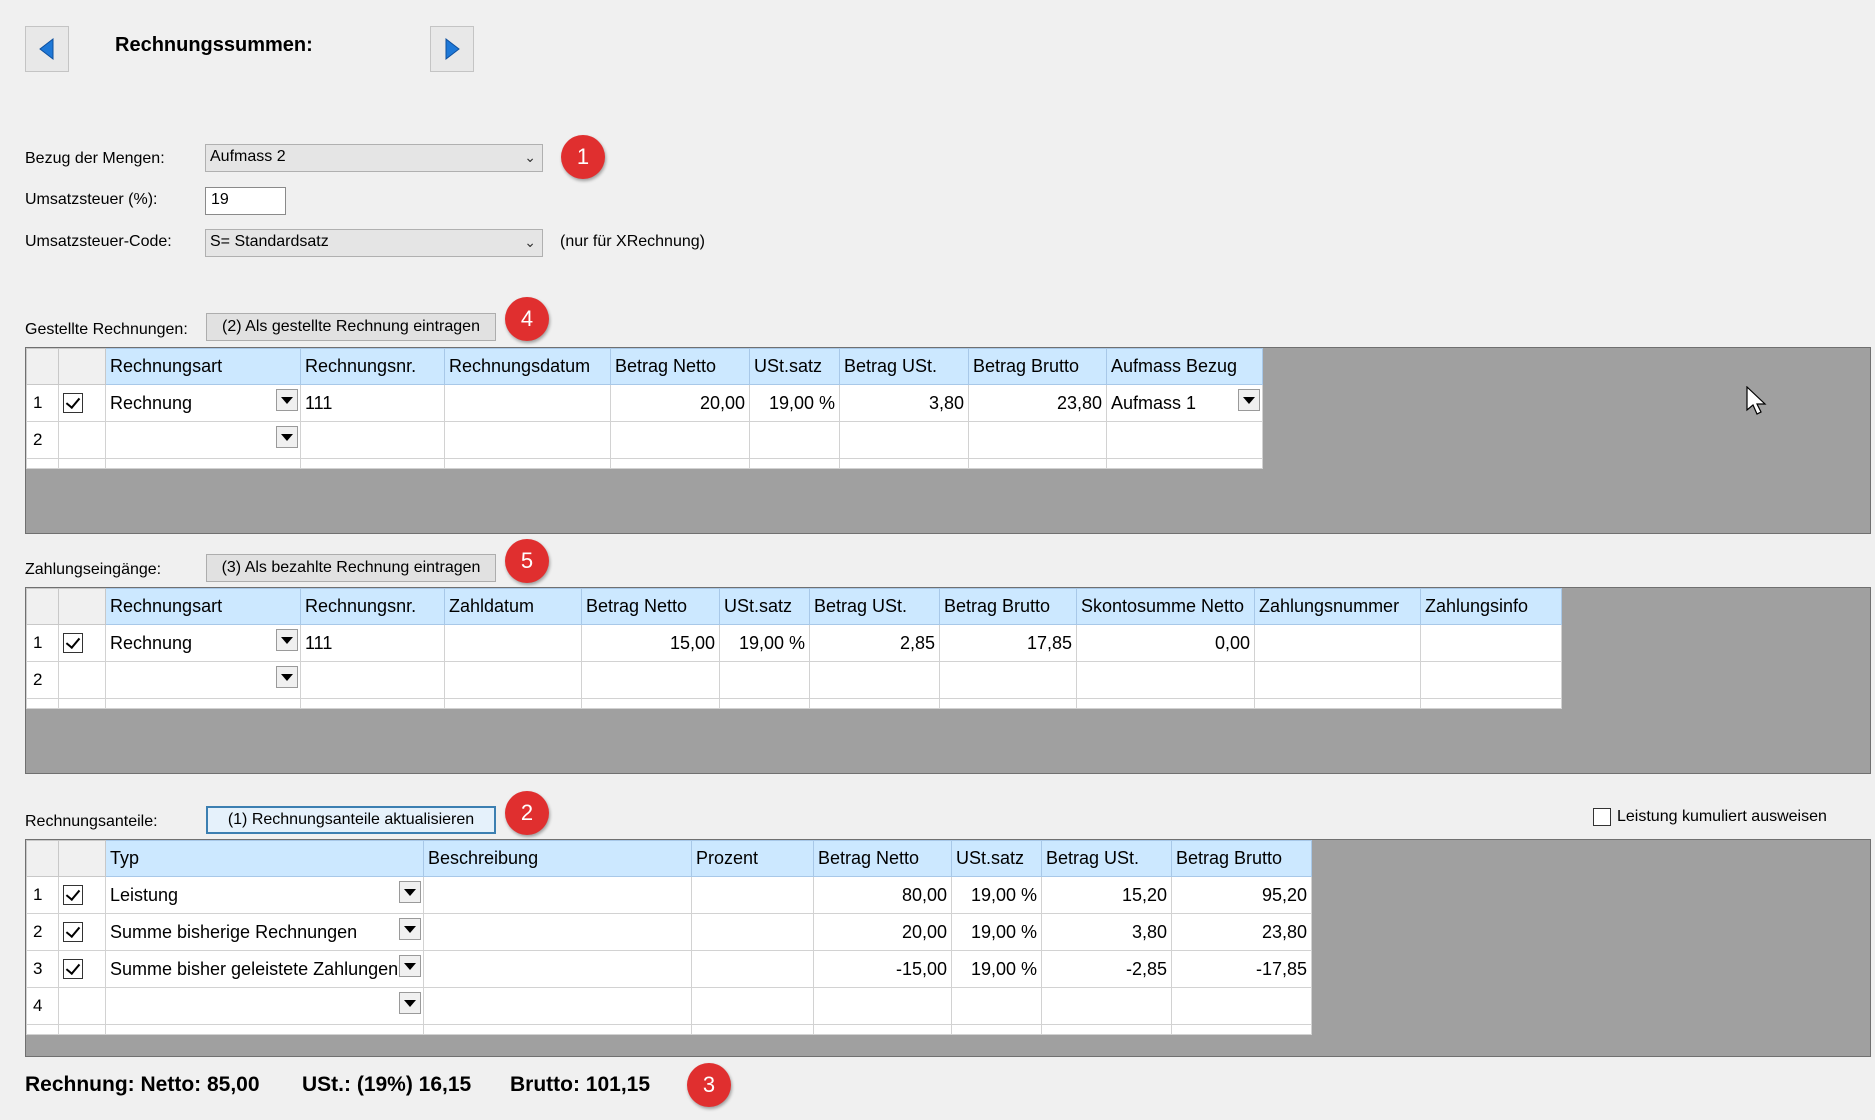 Image resolution: width=1875 pixels, height=1120 pixels. I want to click on aufmass-bezug-cell: Aufmass 1, so click(1184, 403).